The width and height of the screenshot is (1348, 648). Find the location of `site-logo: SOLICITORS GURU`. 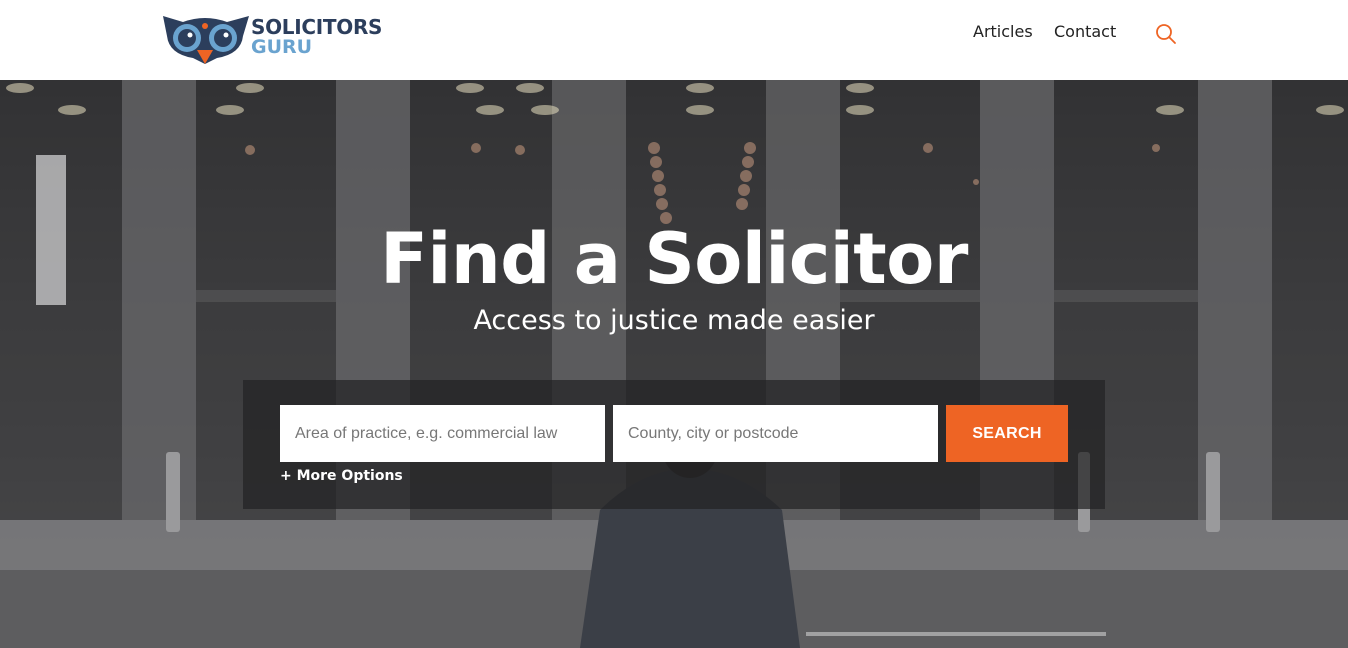

site-logo: SOLICITORS GURU is located at coordinates (271, 40).